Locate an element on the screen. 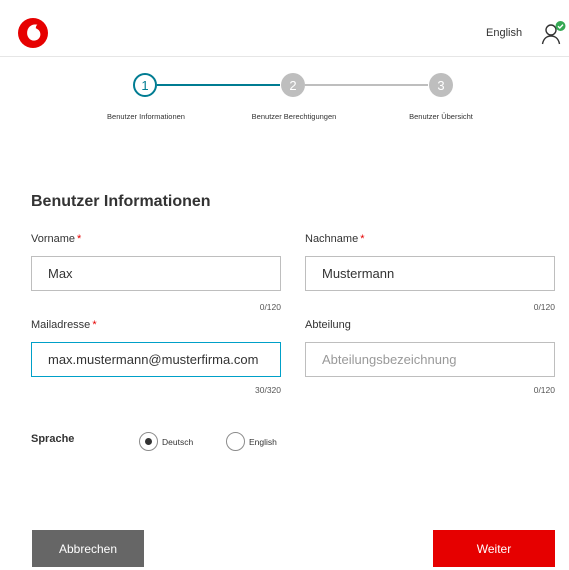 The height and width of the screenshot is (570, 569). step-3-number: 3 is located at coordinates (441, 85).